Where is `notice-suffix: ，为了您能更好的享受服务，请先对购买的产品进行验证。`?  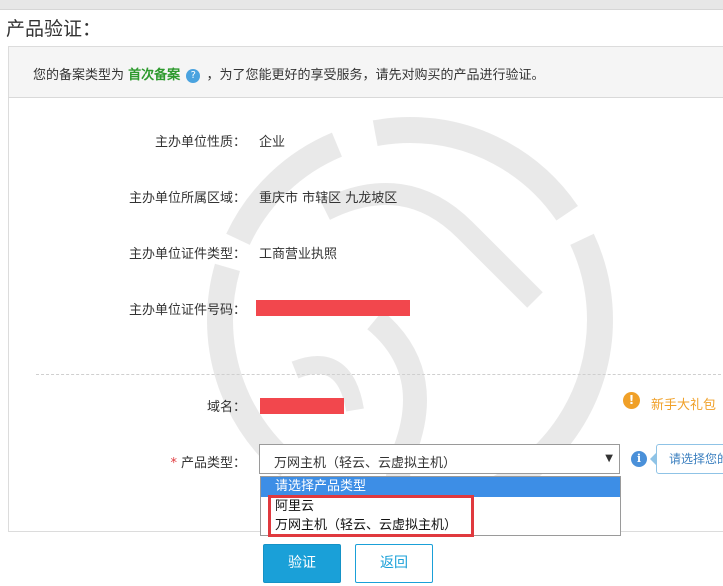 notice-suffix: ，为了您能更好的享受服务，请先对购买的产品进行验证。 is located at coordinates (375, 75).